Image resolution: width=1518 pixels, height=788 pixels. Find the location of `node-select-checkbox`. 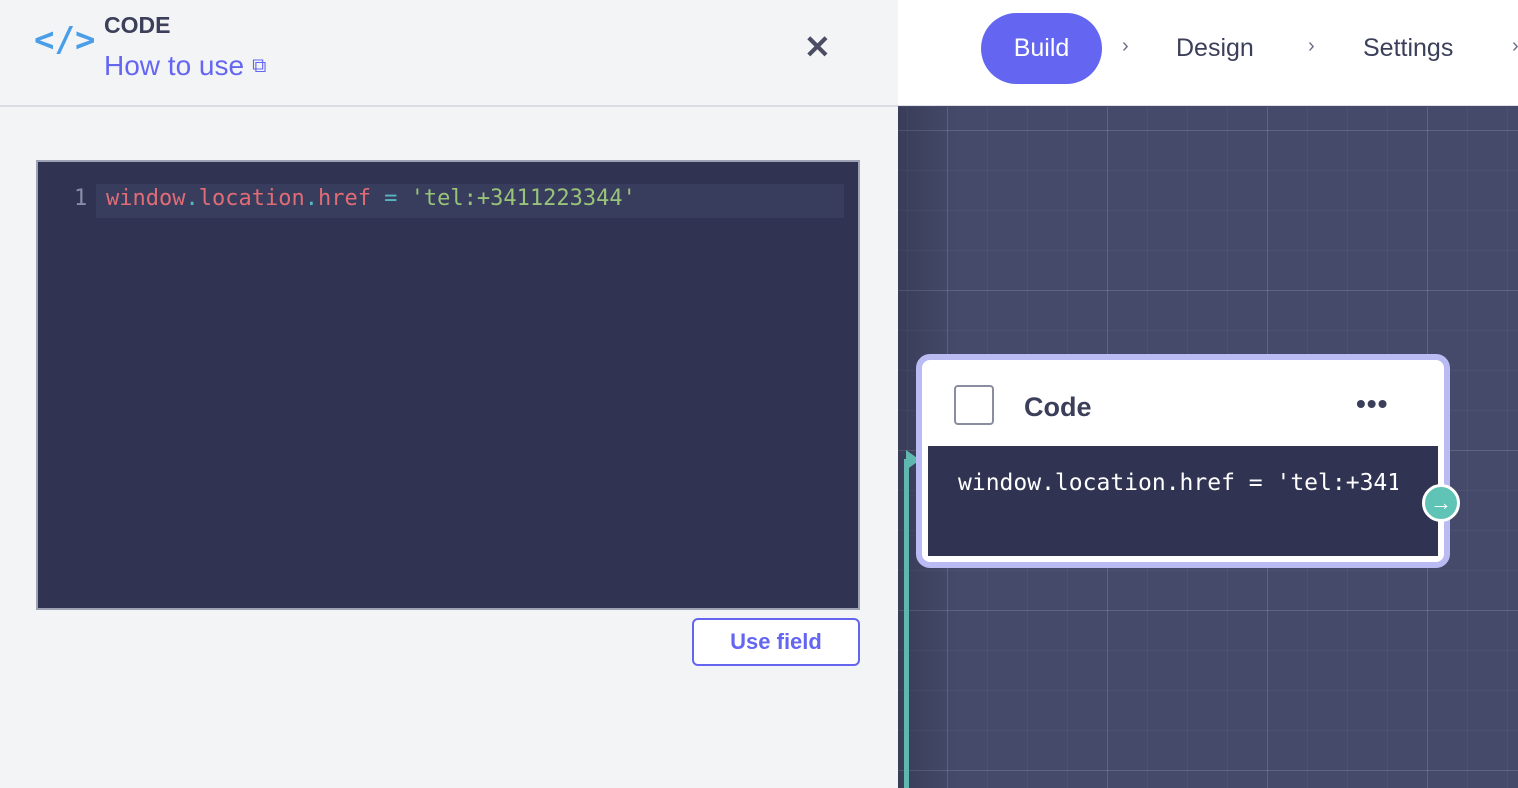

node-select-checkbox is located at coordinates (974, 405).